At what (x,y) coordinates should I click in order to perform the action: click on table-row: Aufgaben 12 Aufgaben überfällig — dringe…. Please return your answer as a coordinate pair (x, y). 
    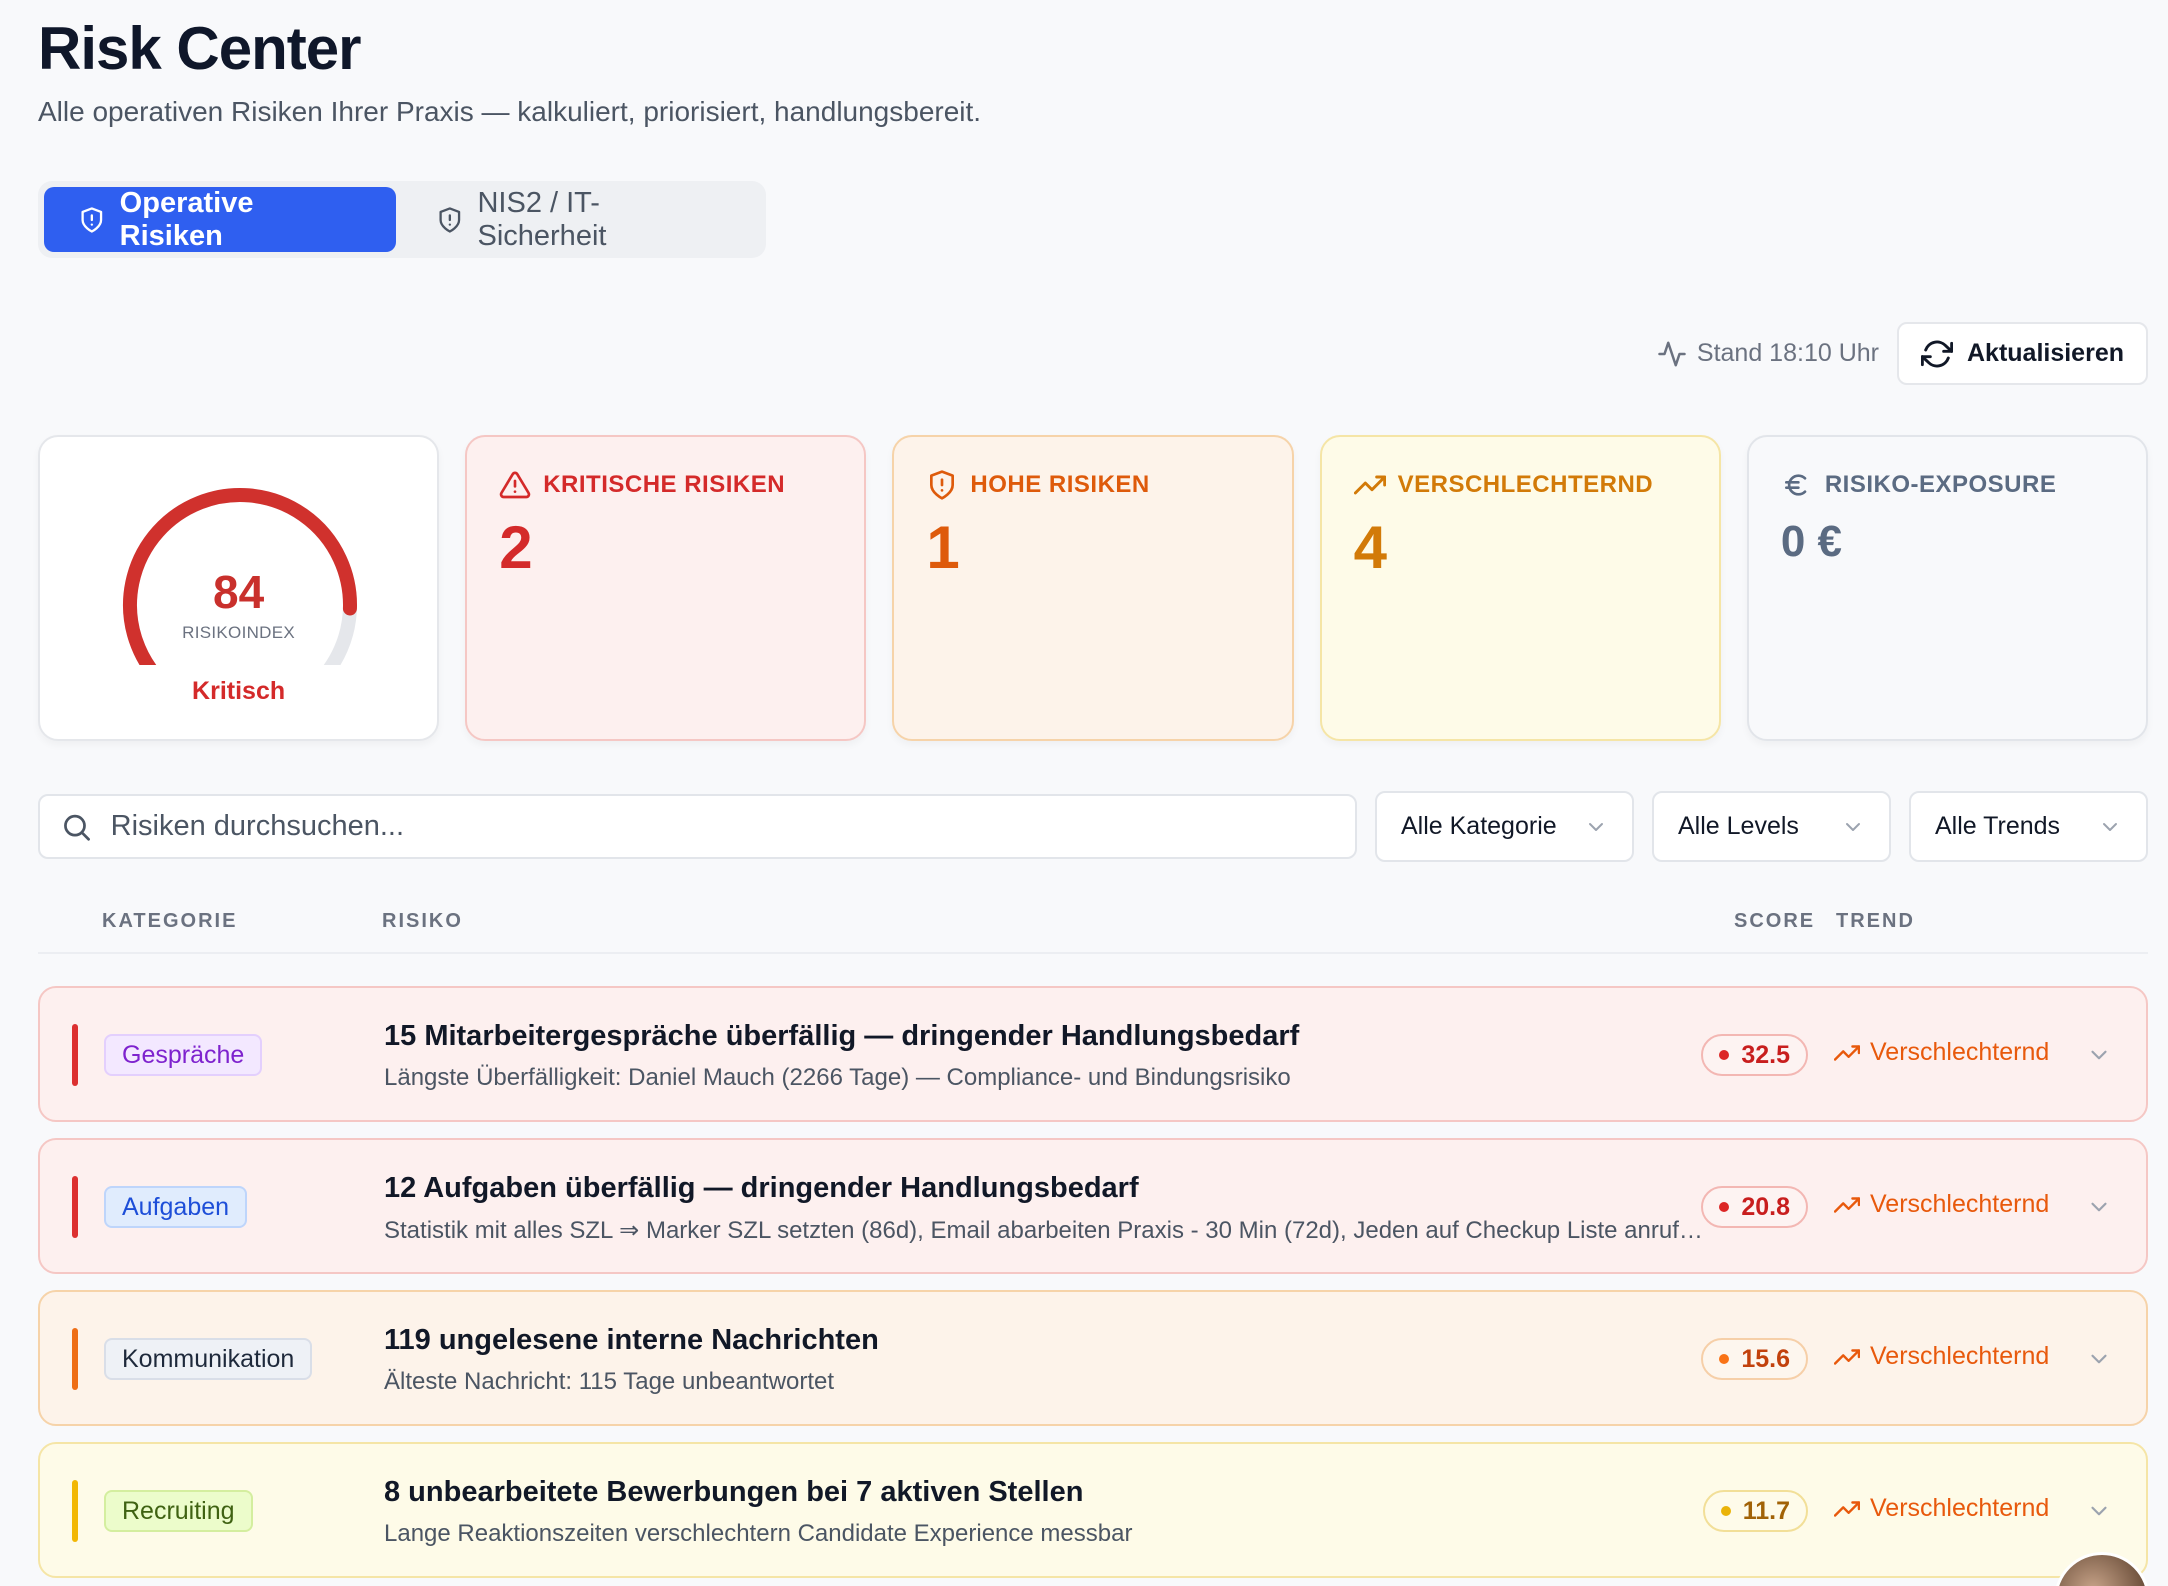
    Looking at the image, I should click on (1093, 1206).